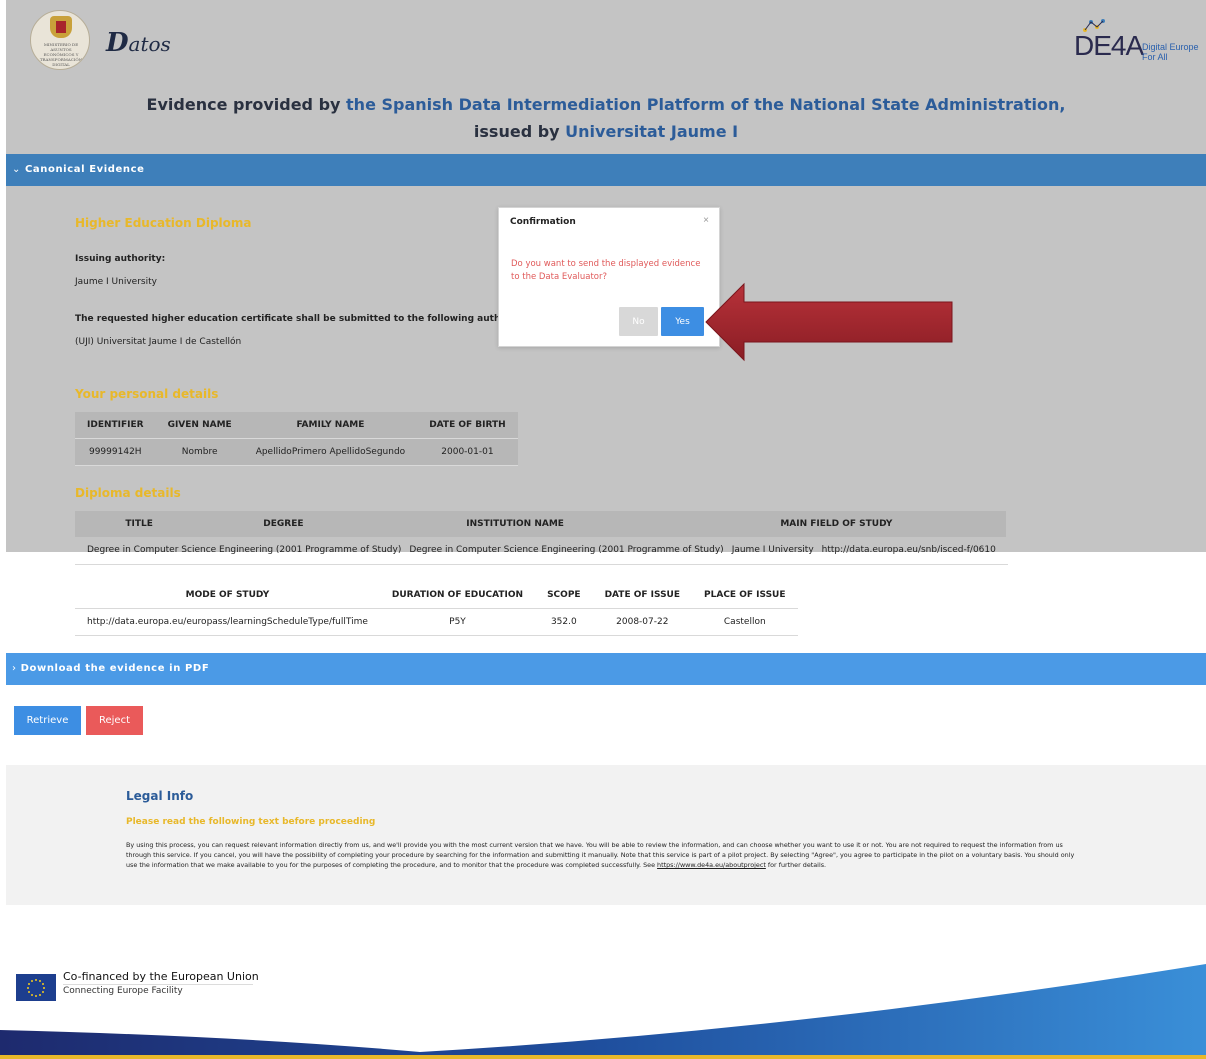 The height and width of the screenshot is (1059, 1206). I want to click on yes-button: Yes, so click(682, 321).